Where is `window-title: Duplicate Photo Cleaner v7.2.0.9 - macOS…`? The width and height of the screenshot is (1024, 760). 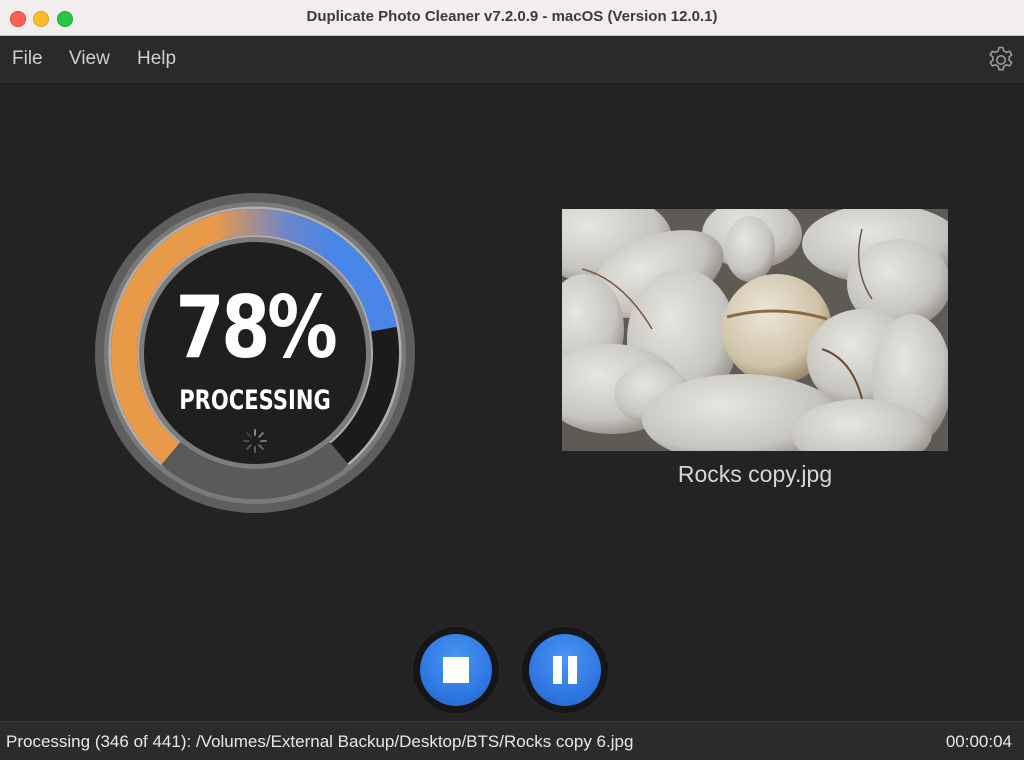 window-title: Duplicate Photo Cleaner v7.2.0.9 - macOS… is located at coordinates (512, 16).